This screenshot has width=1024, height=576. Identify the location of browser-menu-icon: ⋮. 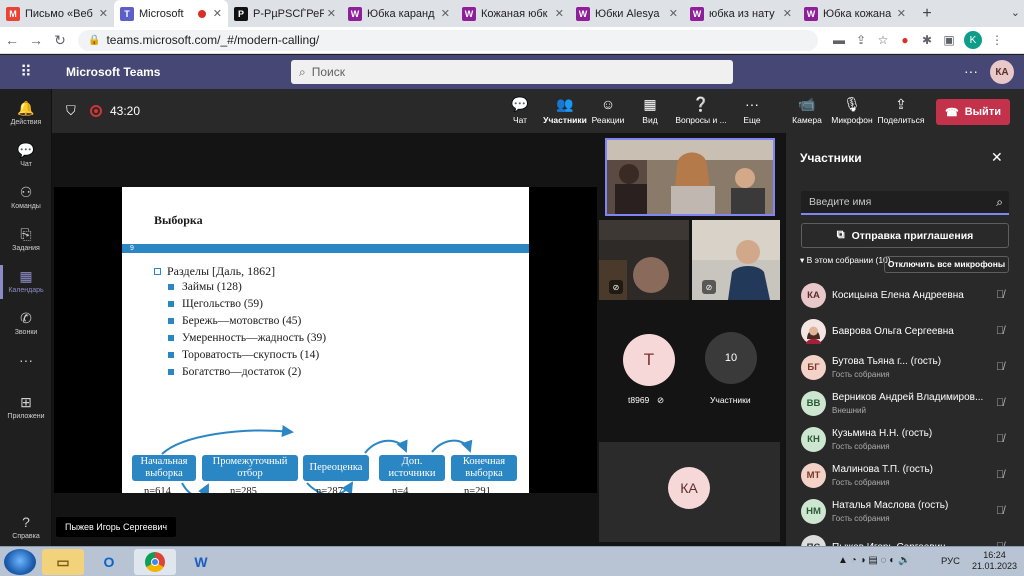
(997, 40).